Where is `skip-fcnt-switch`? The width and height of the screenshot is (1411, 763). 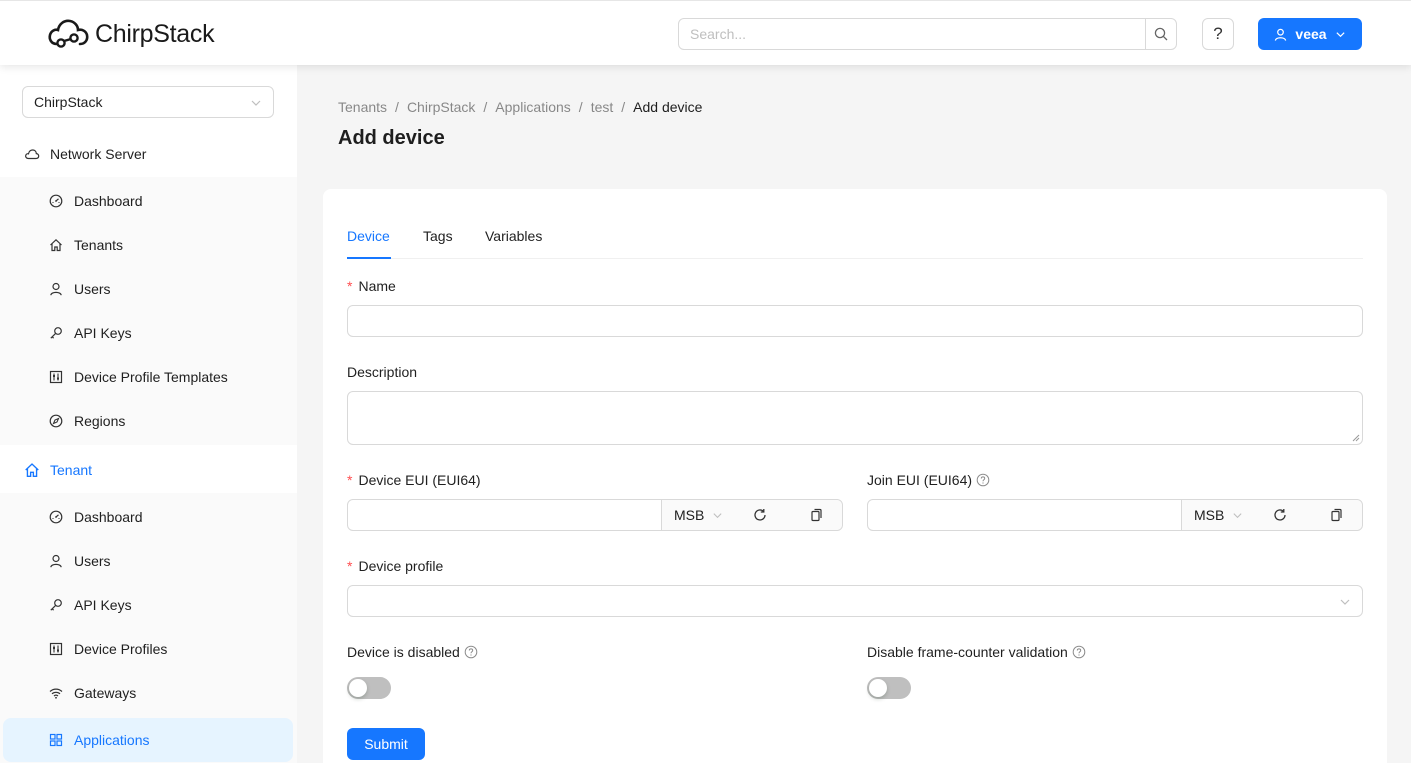 skip-fcnt-switch is located at coordinates (889, 688).